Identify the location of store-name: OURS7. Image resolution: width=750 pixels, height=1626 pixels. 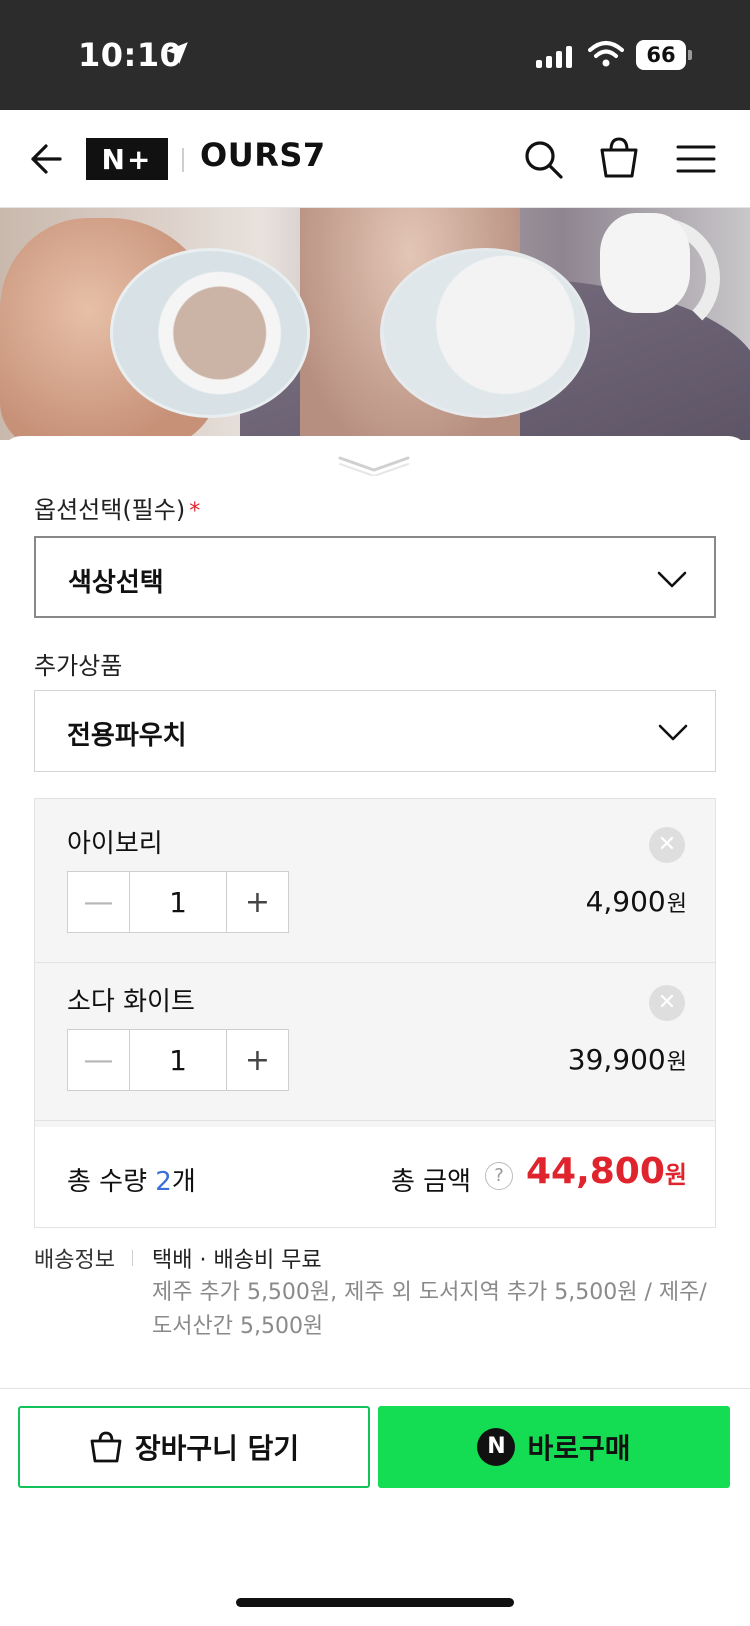
(263, 155).